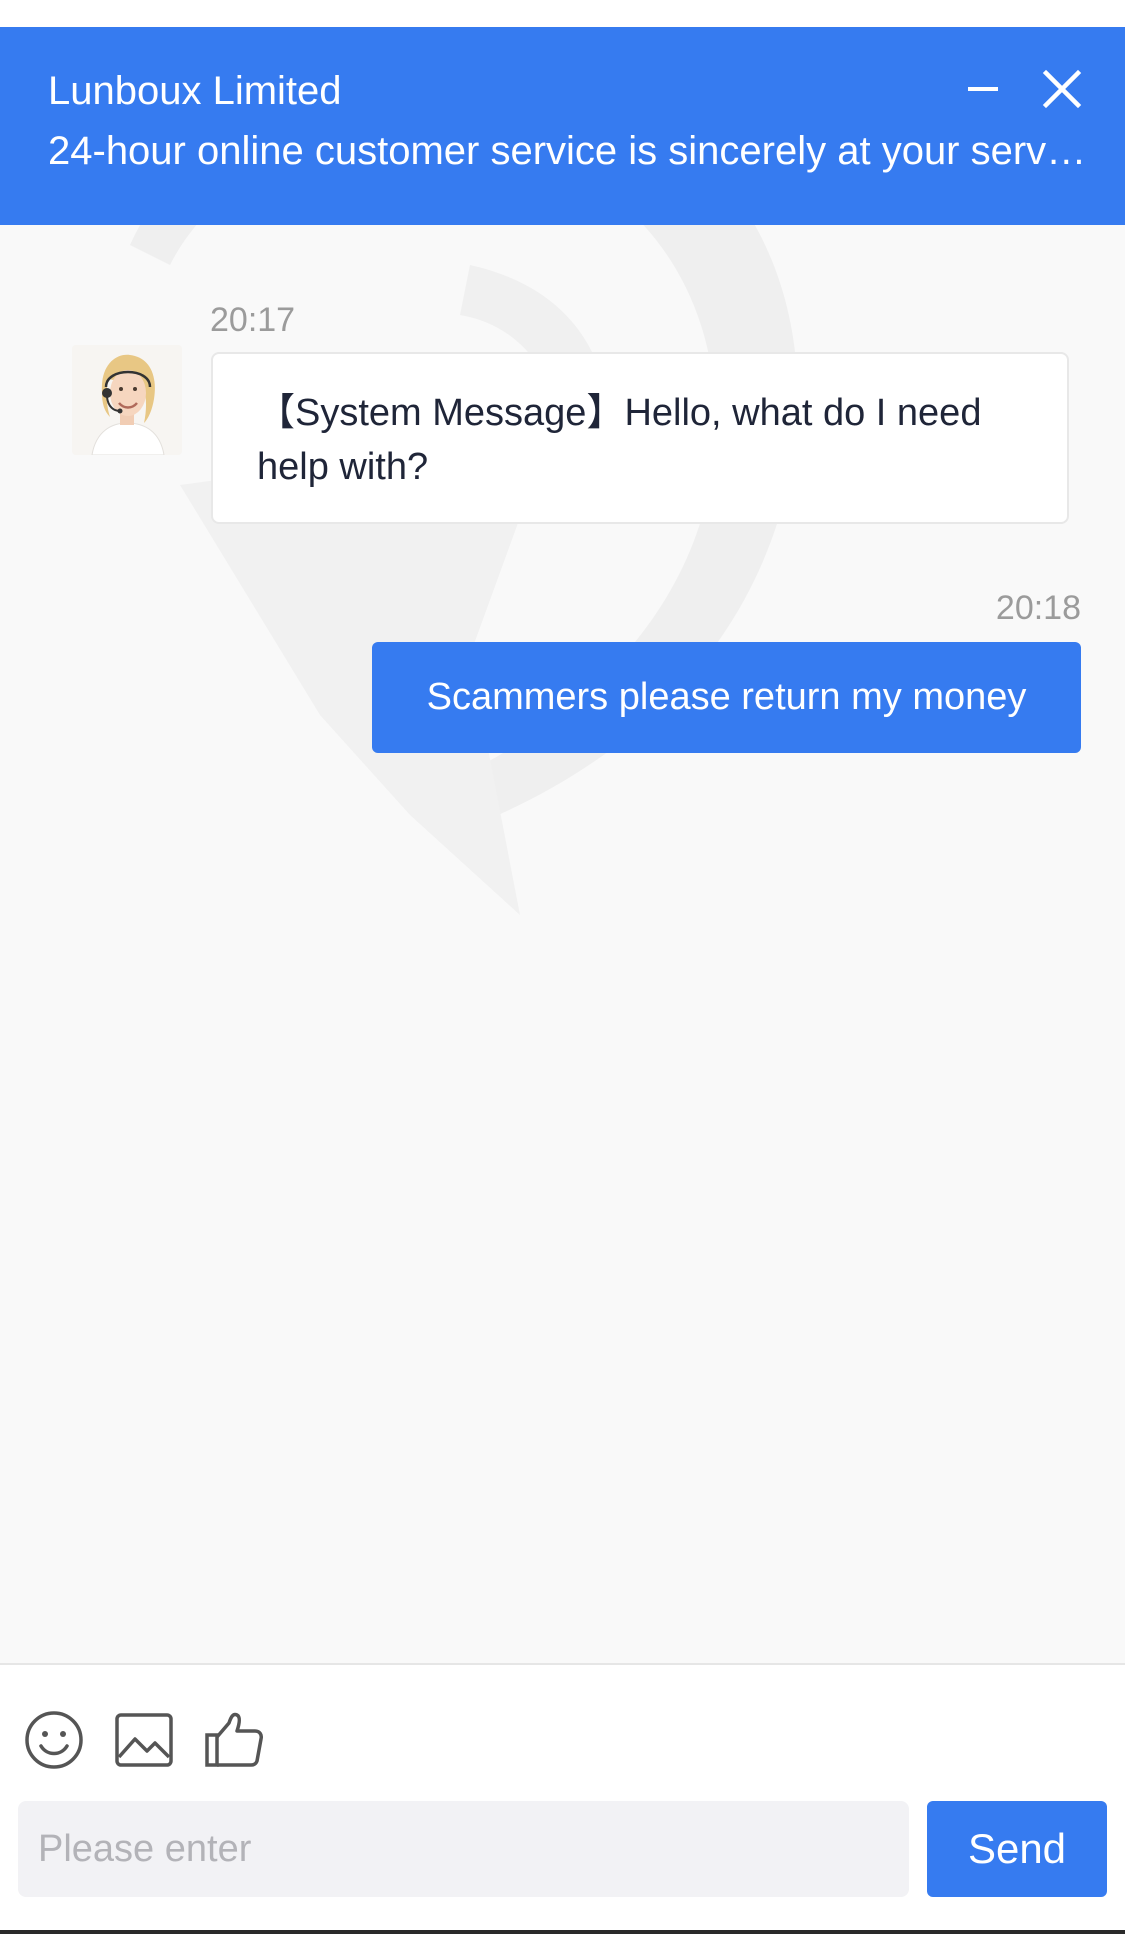 The image size is (1125, 1934). I want to click on rate-service-button, so click(234, 1740).